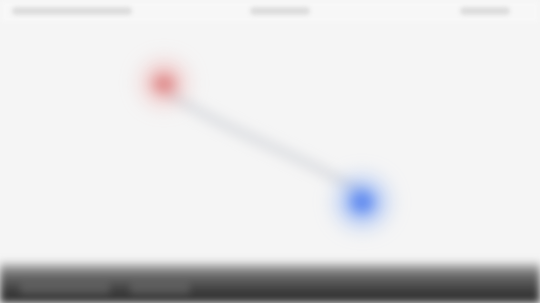  What do you see at coordinates (164, 84) in the screenshot?
I see `start-marker-core` at bounding box center [164, 84].